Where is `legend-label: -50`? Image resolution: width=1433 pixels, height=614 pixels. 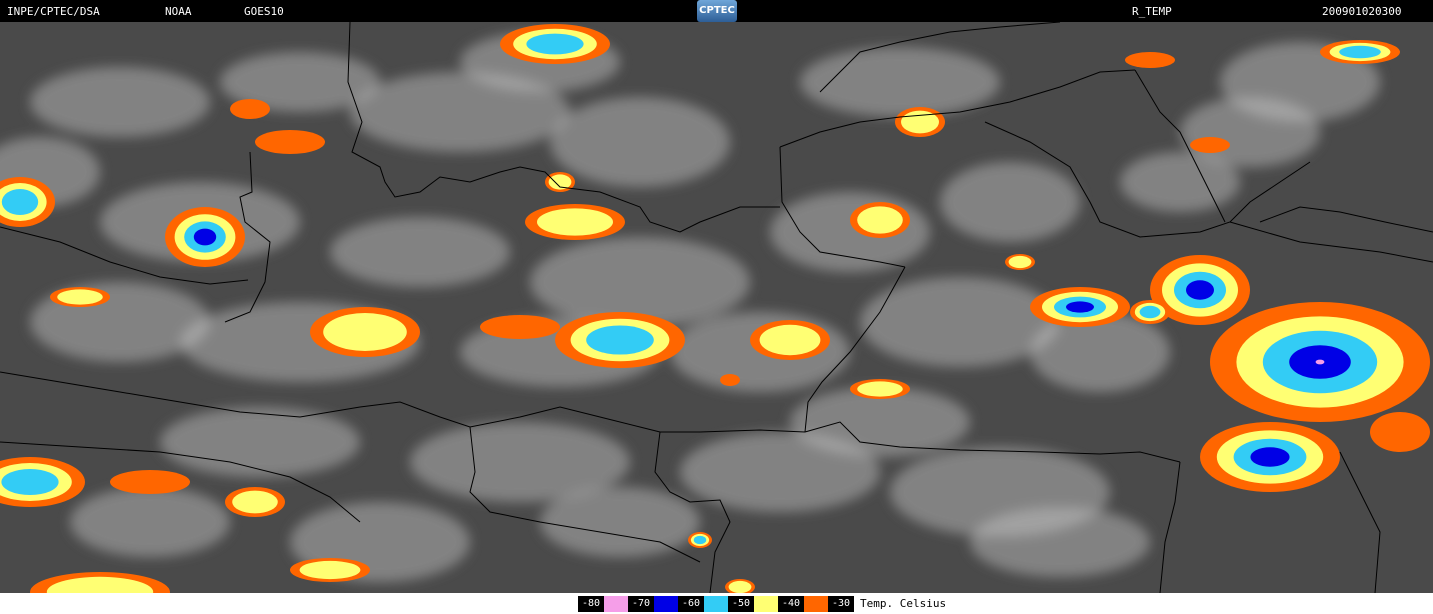
legend-label: -50 is located at coordinates (741, 604).